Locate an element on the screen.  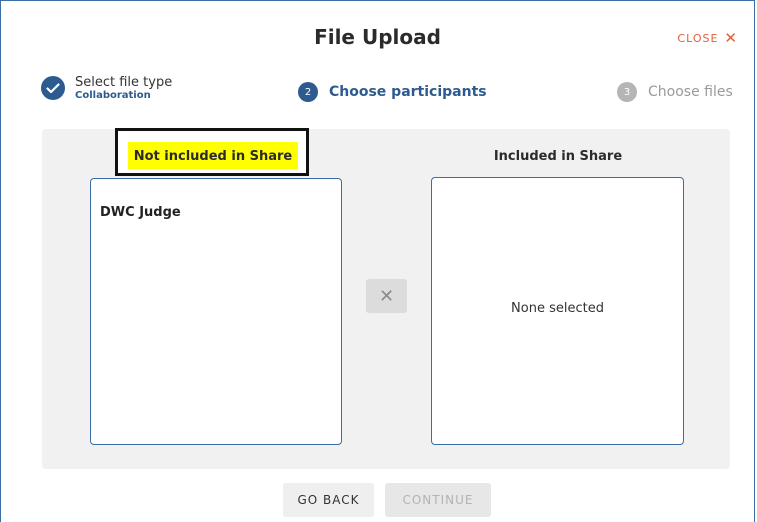
participant-item: DWC Judge is located at coordinates (140, 212).